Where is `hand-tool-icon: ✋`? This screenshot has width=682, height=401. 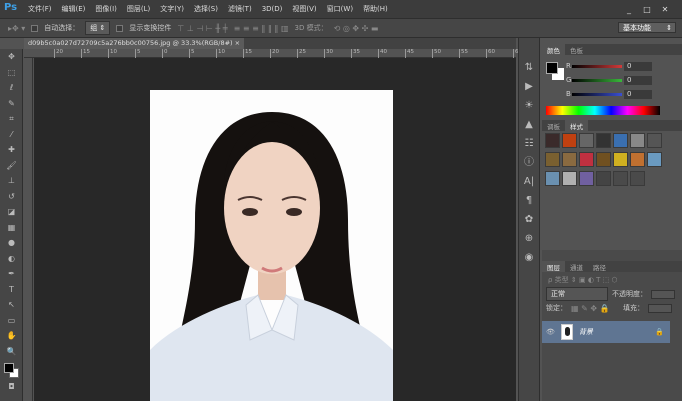 hand-tool-icon: ✋ is located at coordinates (11, 336).